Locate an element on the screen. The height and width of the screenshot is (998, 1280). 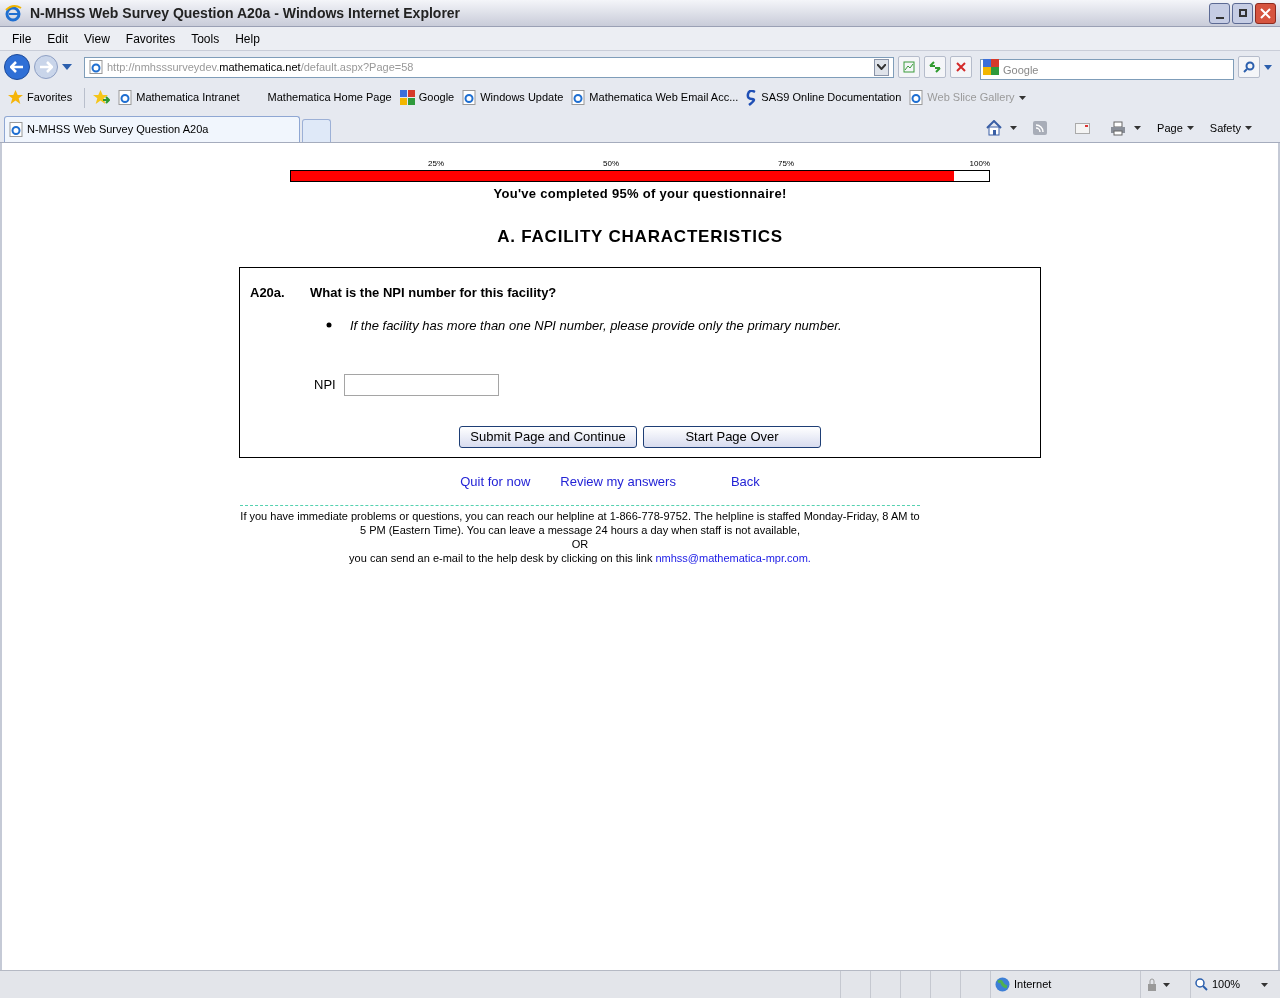
email-link: nmhss@mathematica-mpr.com. is located at coordinates (733, 557).